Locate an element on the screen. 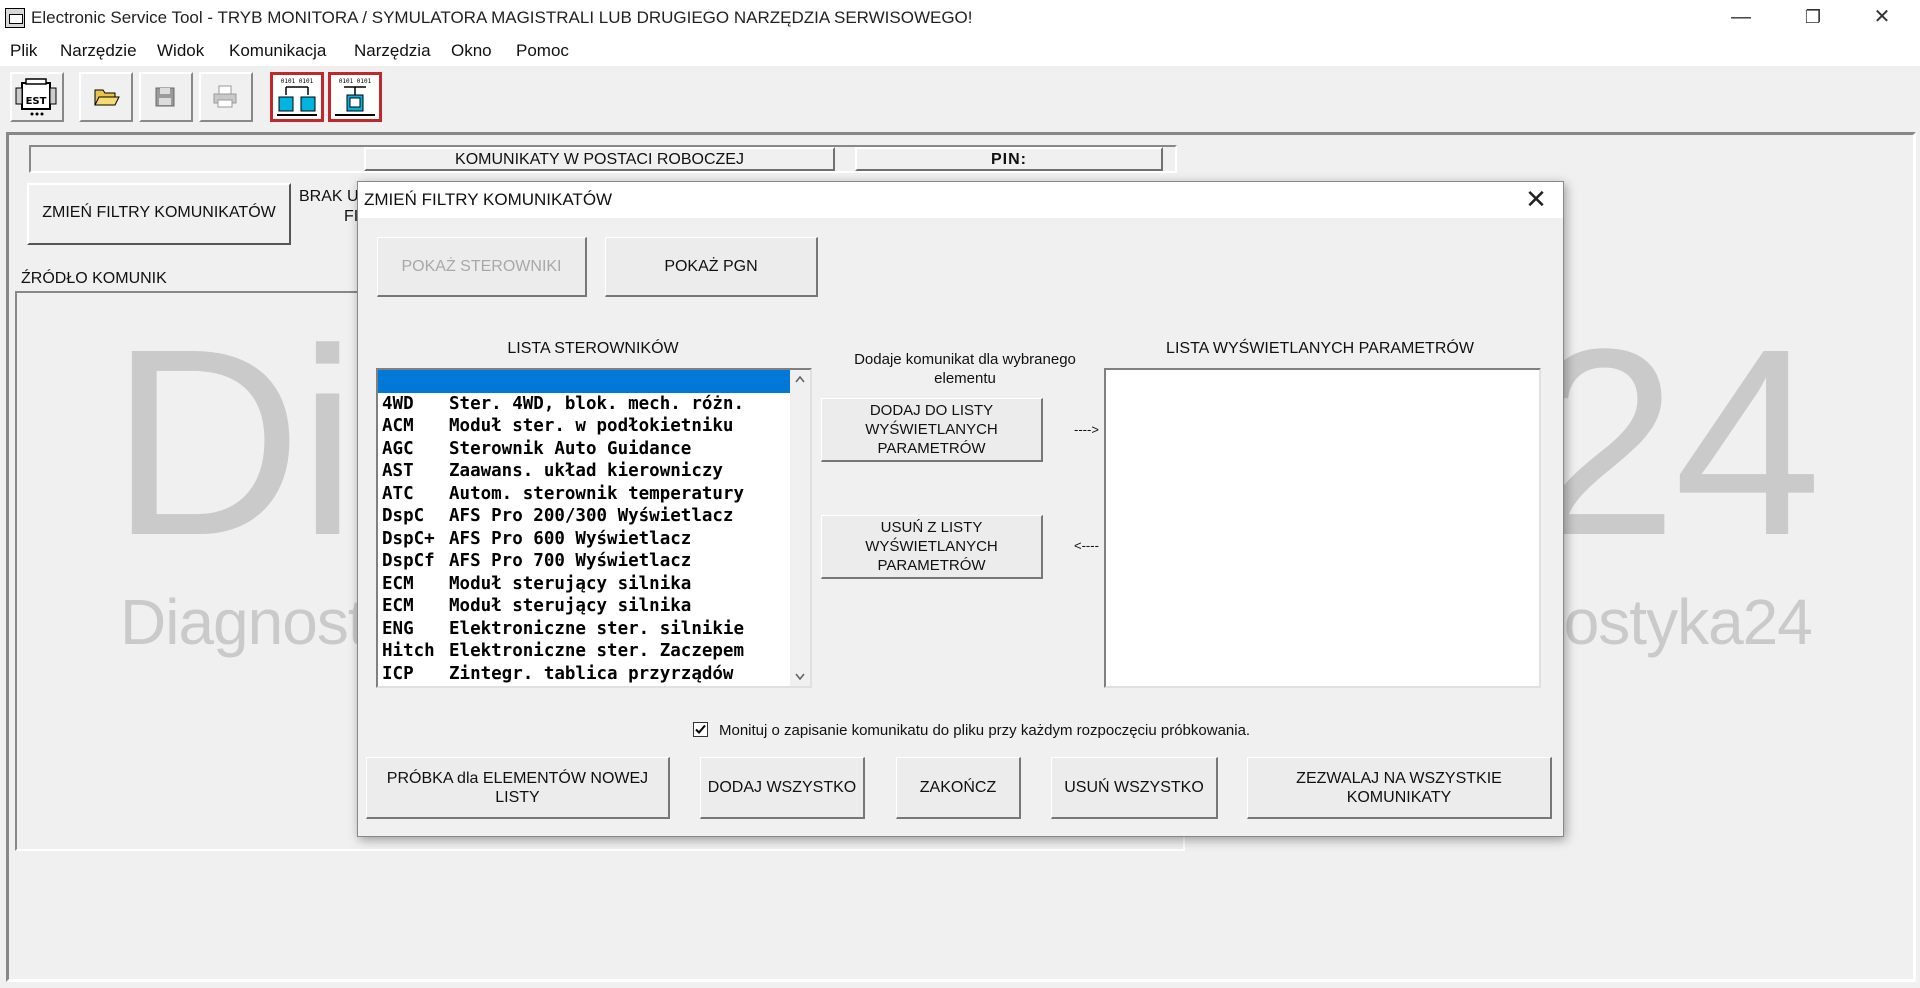  show-controllers-button: POKAŻ STEROWNIKI is located at coordinates (482, 267).